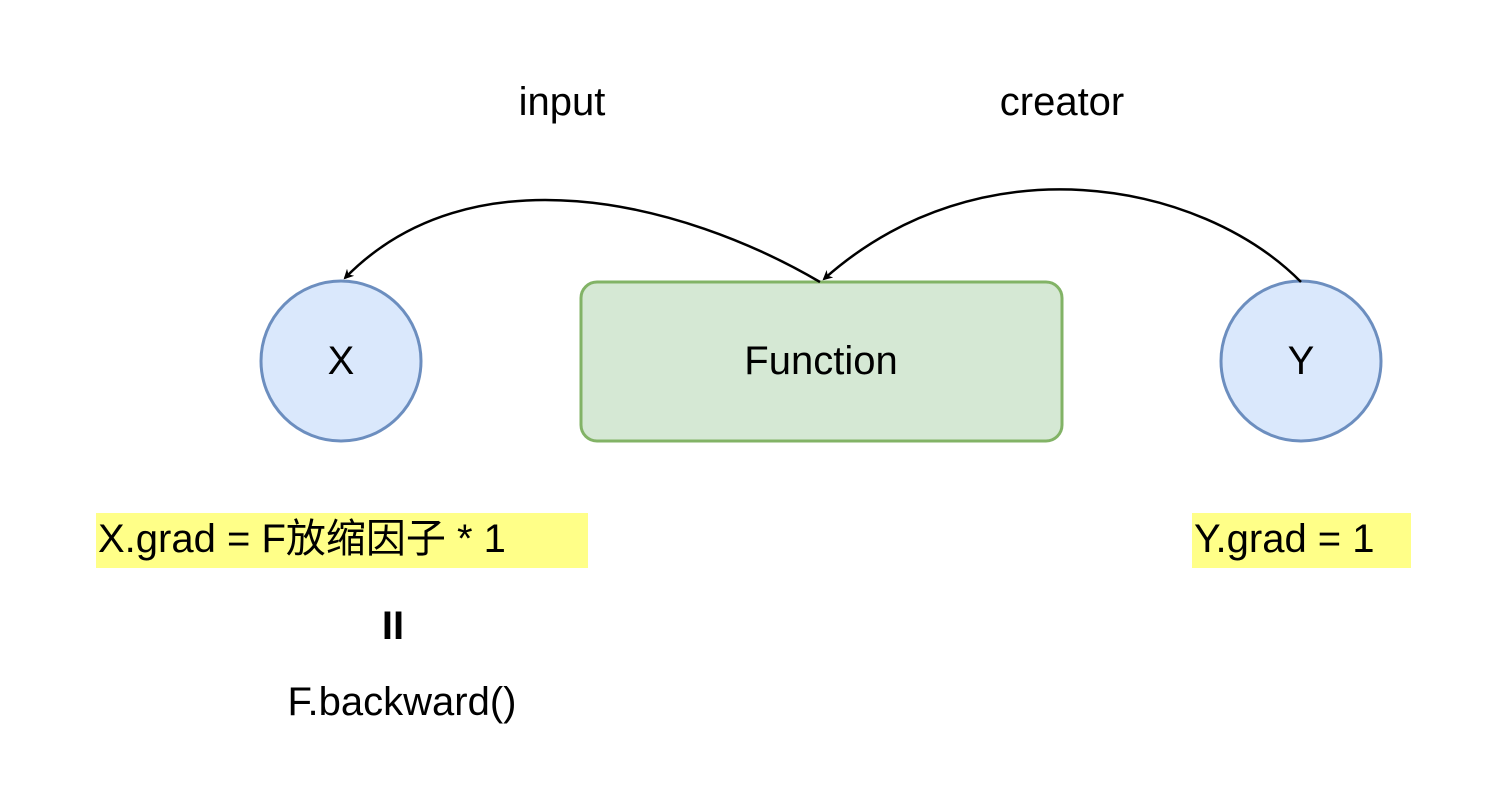 The image size is (1500, 800). I want to click on edge-input-label: input, so click(562, 102).